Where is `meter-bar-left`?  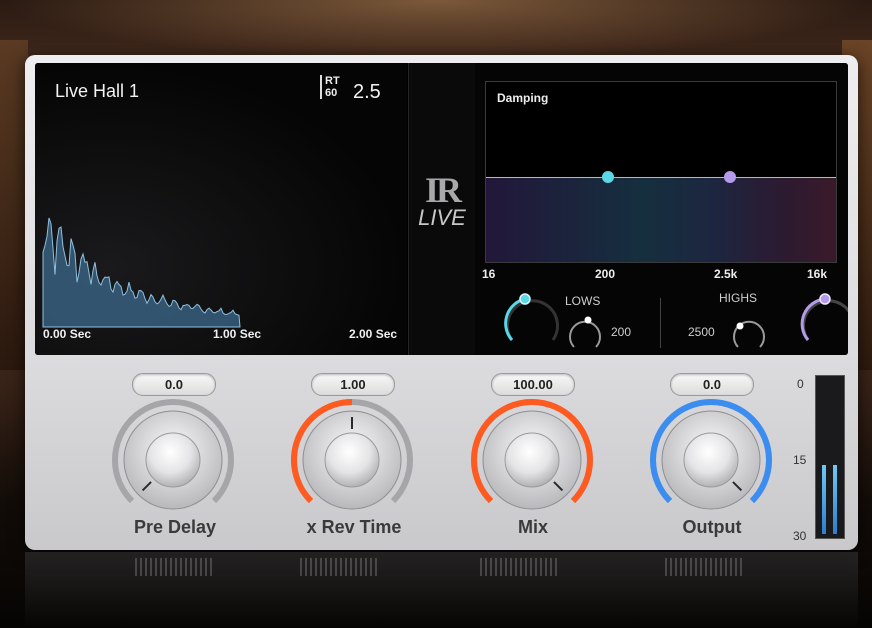
meter-bar-left is located at coordinates (824, 499).